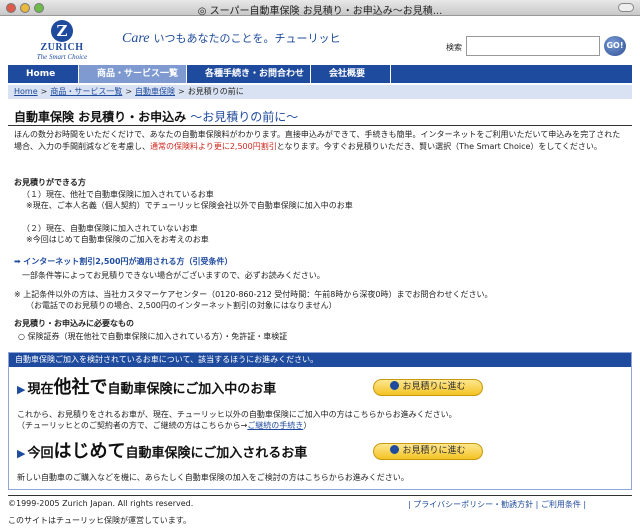  Describe the element at coordinates (40, 453) in the screenshot. I see `cta-row2-pre: 今回` at that location.